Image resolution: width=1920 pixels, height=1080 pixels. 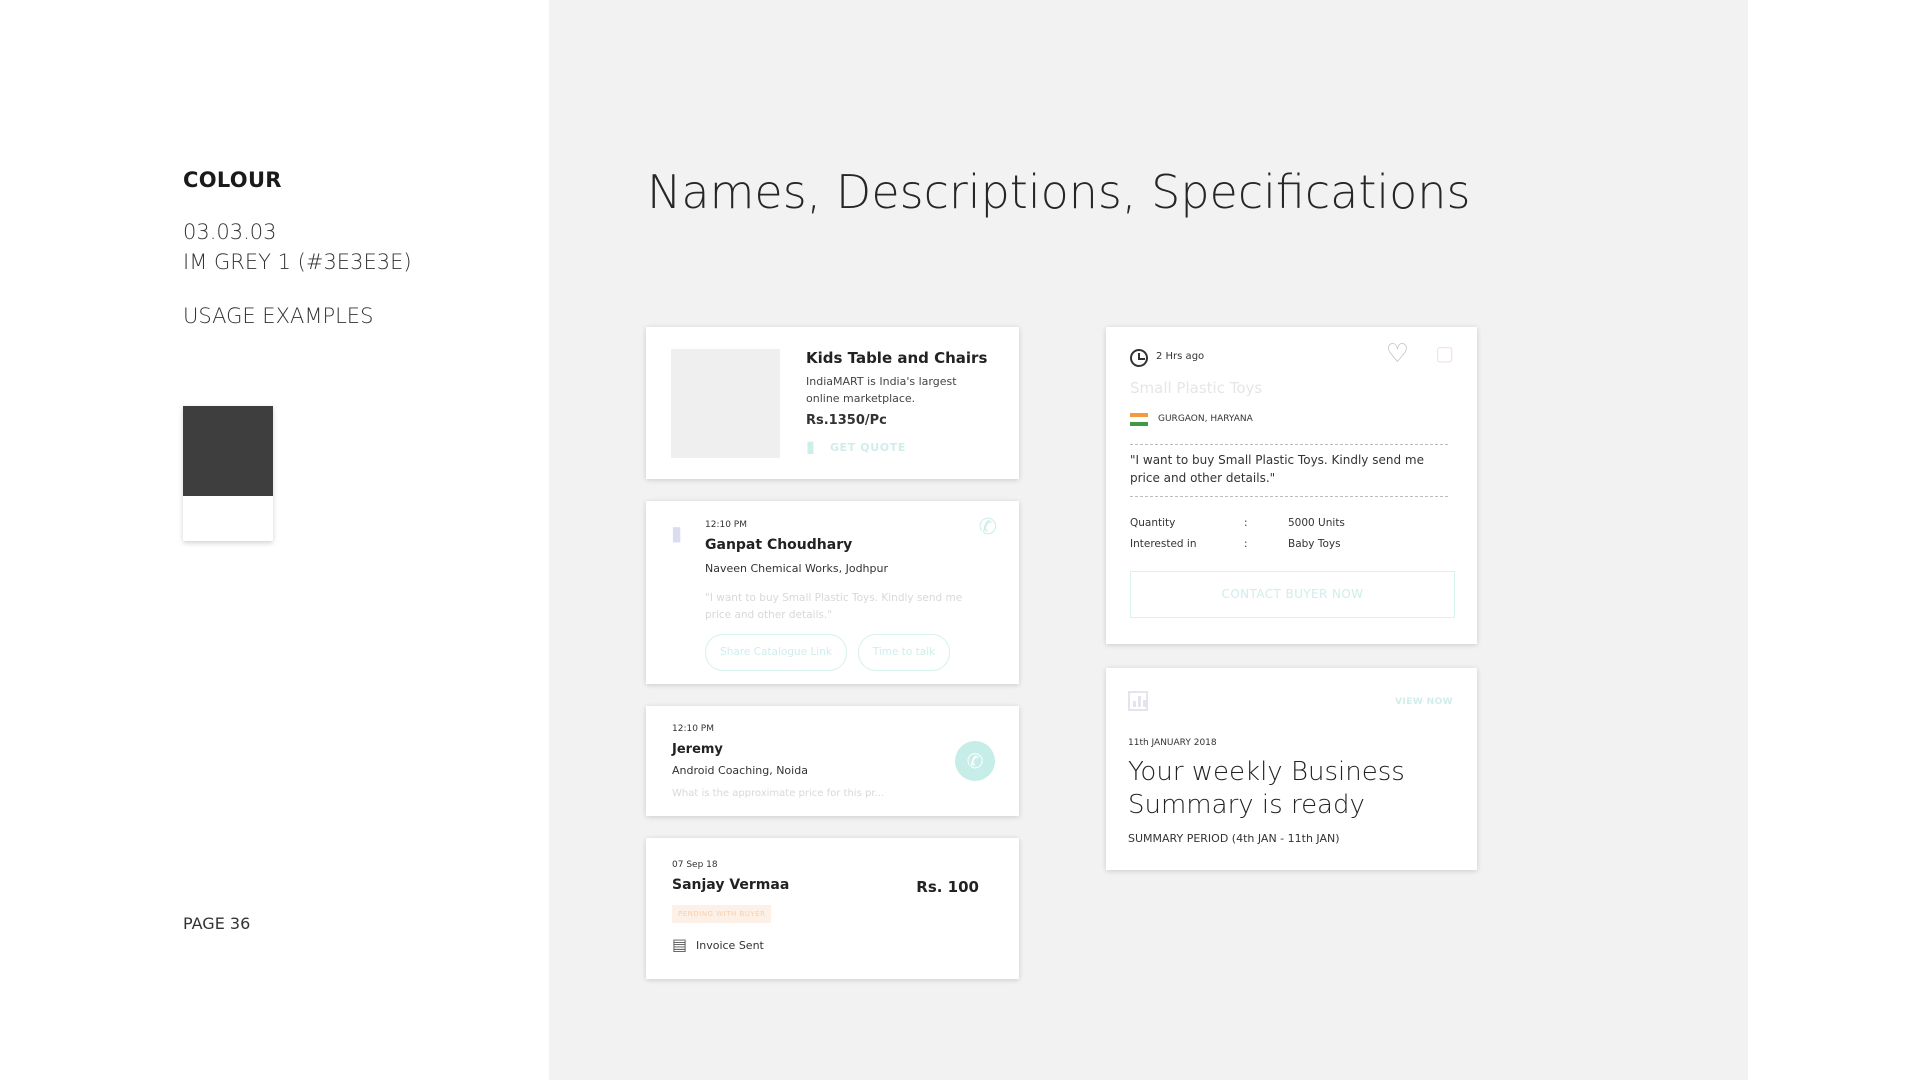 What do you see at coordinates (1180, 356) in the screenshot?
I see `lead-time-ago: 2 Hrs ago` at bounding box center [1180, 356].